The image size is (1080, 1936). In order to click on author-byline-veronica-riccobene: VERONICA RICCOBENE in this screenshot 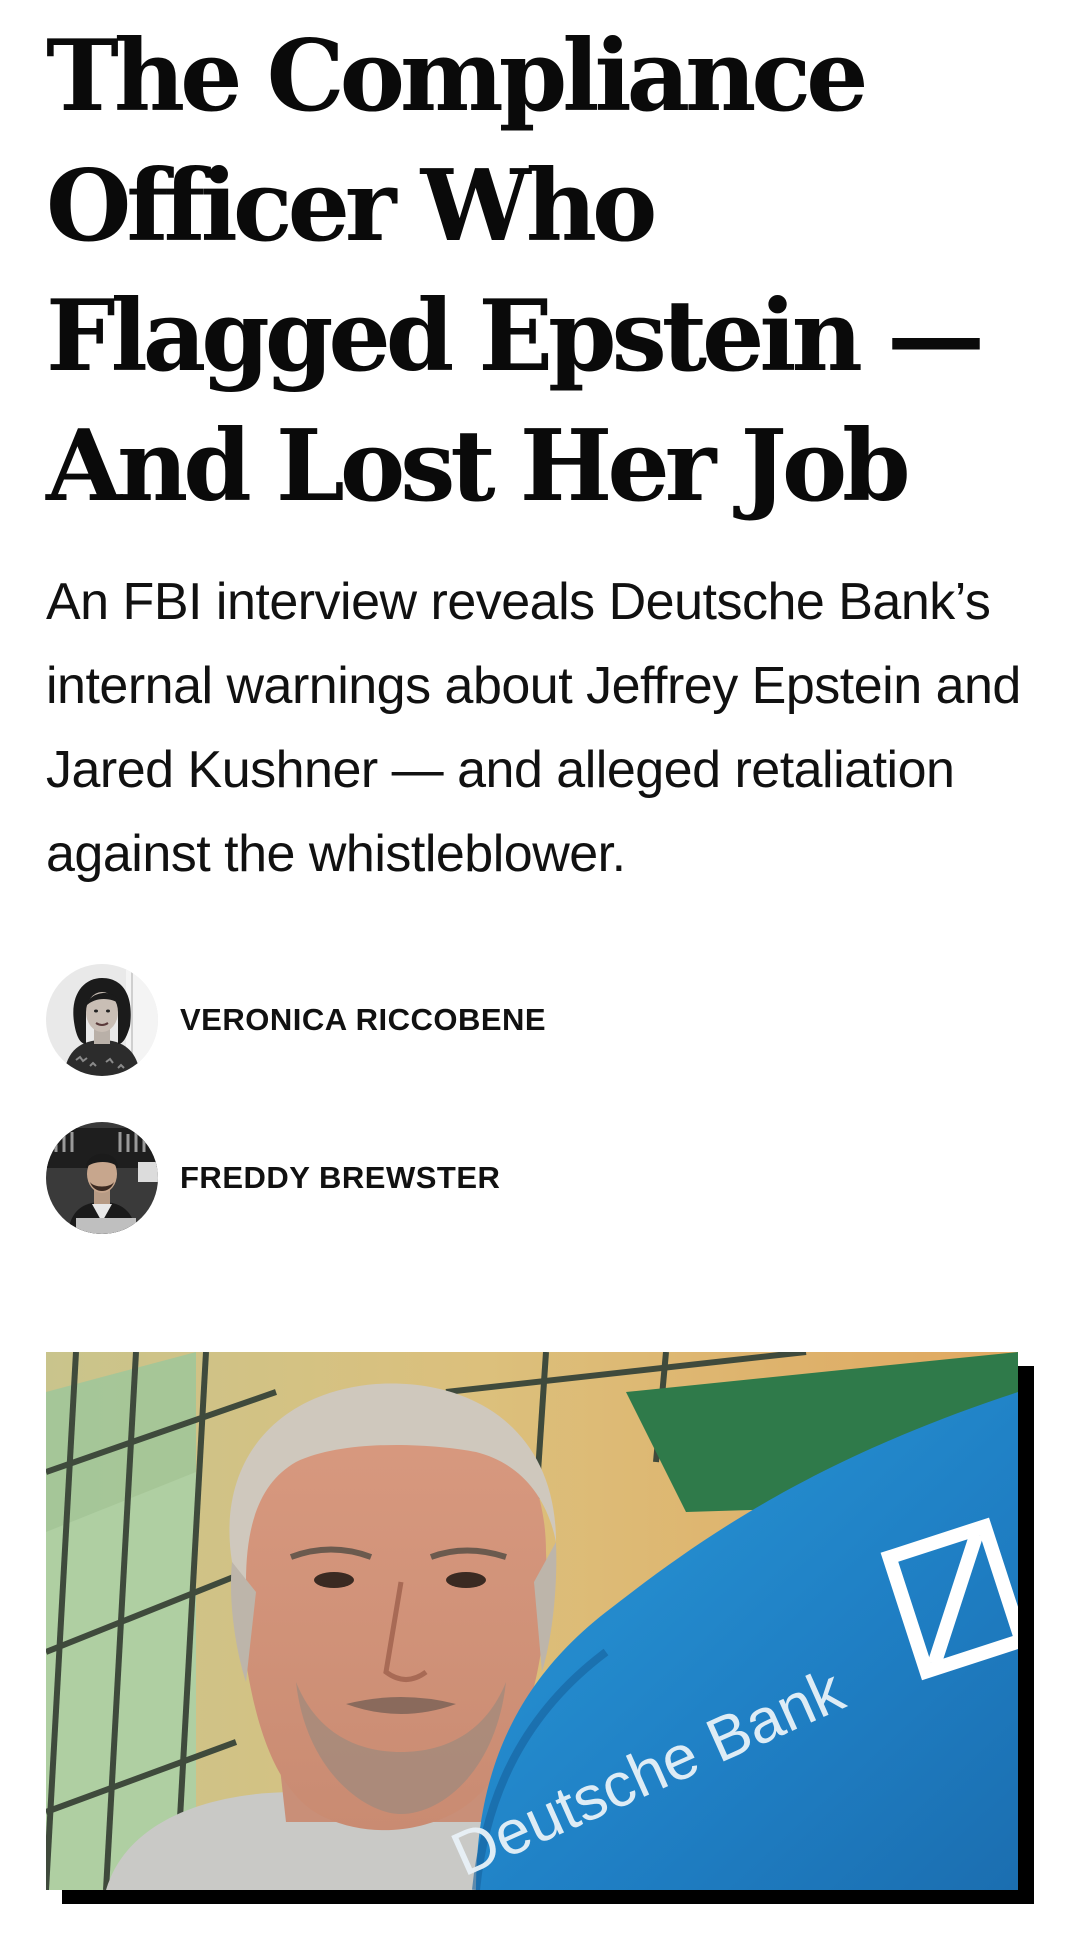, I will do `click(541, 1020)`.